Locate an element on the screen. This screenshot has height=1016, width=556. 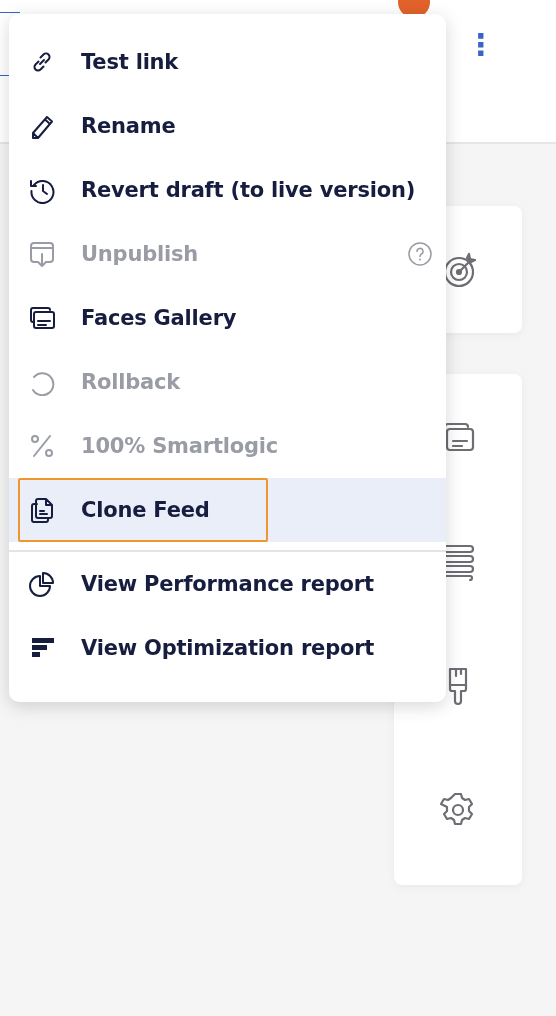
percent-icon is located at coordinates (42, 446).